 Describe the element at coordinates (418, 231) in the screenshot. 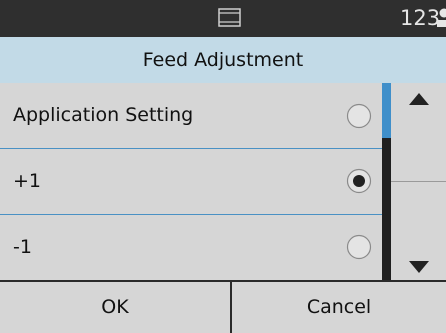

I see `scroll-down-button` at that location.